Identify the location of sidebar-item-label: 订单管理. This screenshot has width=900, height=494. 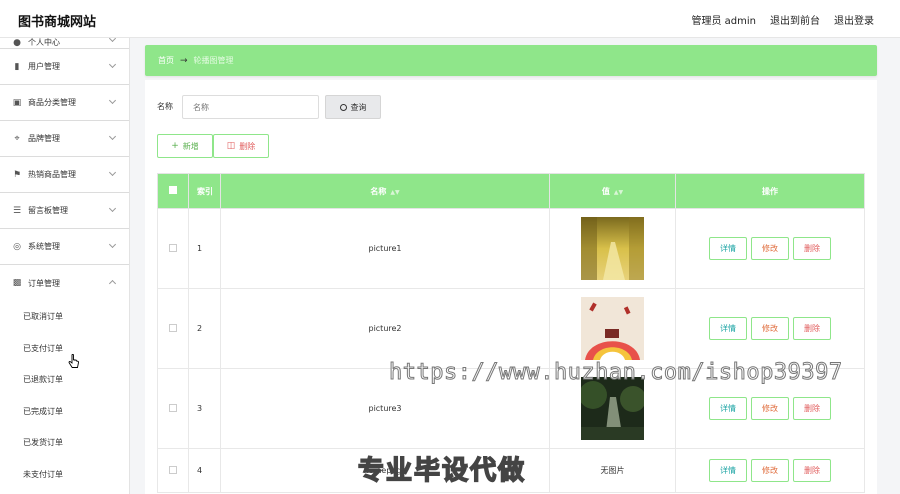
(44, 283).